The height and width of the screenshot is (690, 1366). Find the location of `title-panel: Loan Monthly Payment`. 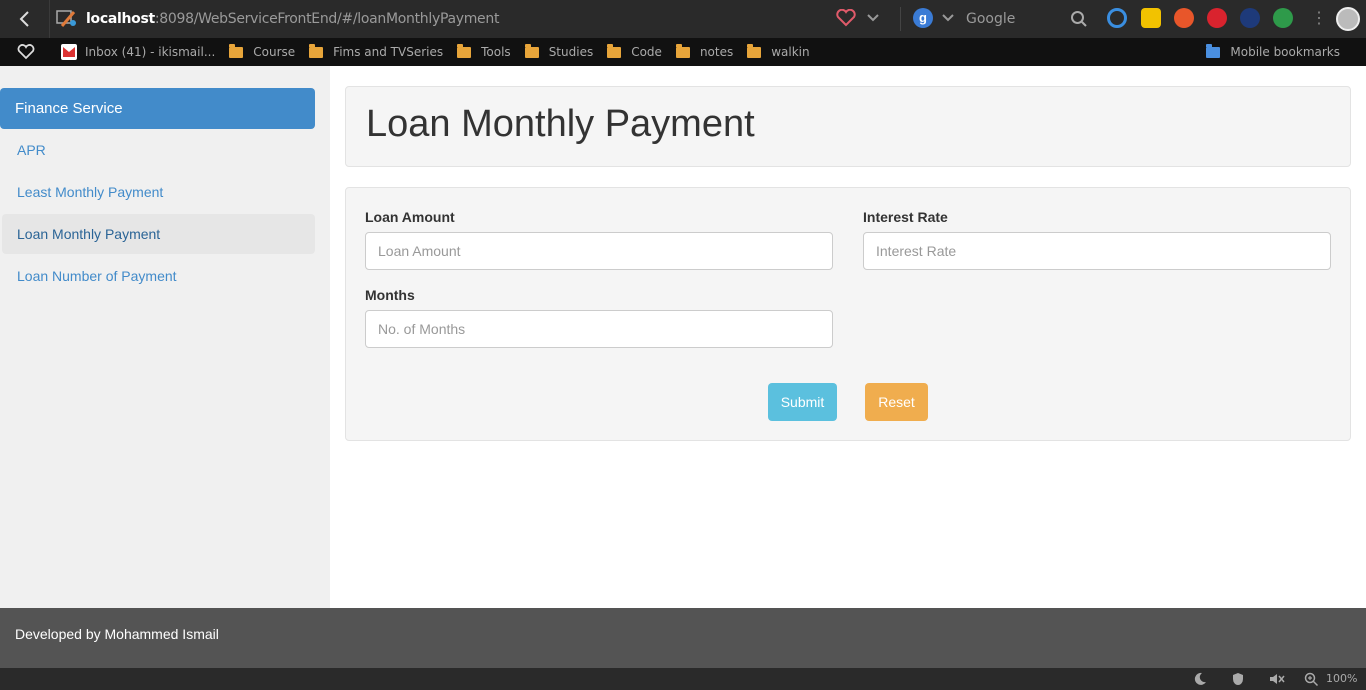

title-panel: Loan Monthly Payment is located at coordinates (848, 126).